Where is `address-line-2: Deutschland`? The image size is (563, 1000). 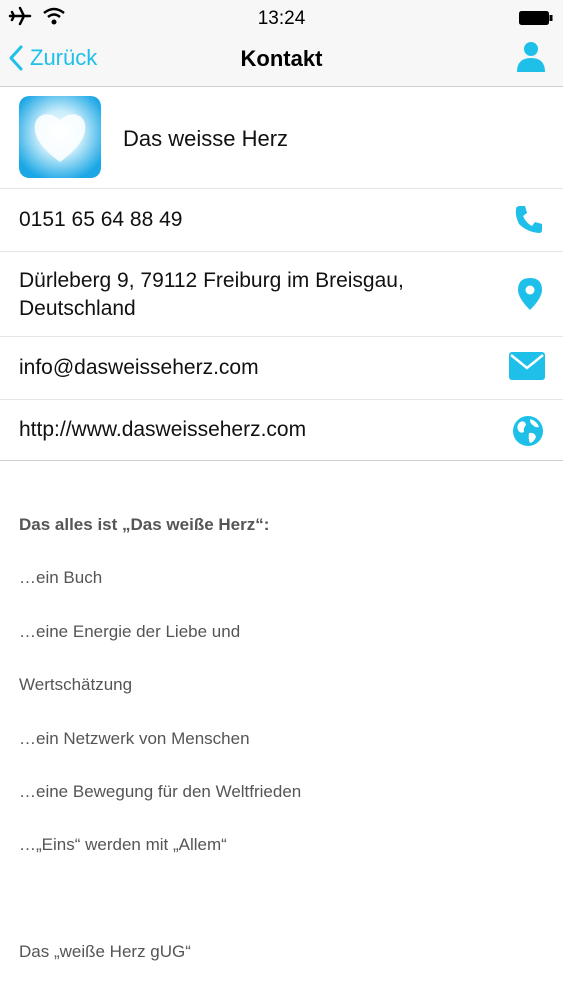
address-line-2: Deutschland is located at coordinates (77, 308).